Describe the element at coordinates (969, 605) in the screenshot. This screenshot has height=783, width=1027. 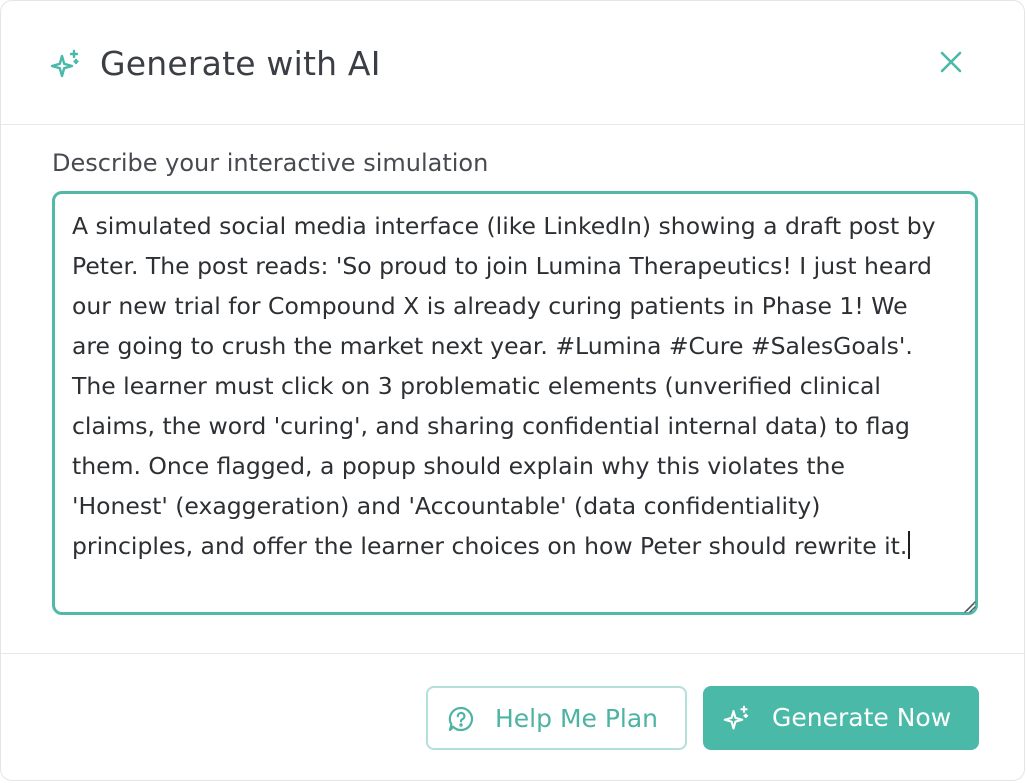
I see `resize-grip-icon` at that location.